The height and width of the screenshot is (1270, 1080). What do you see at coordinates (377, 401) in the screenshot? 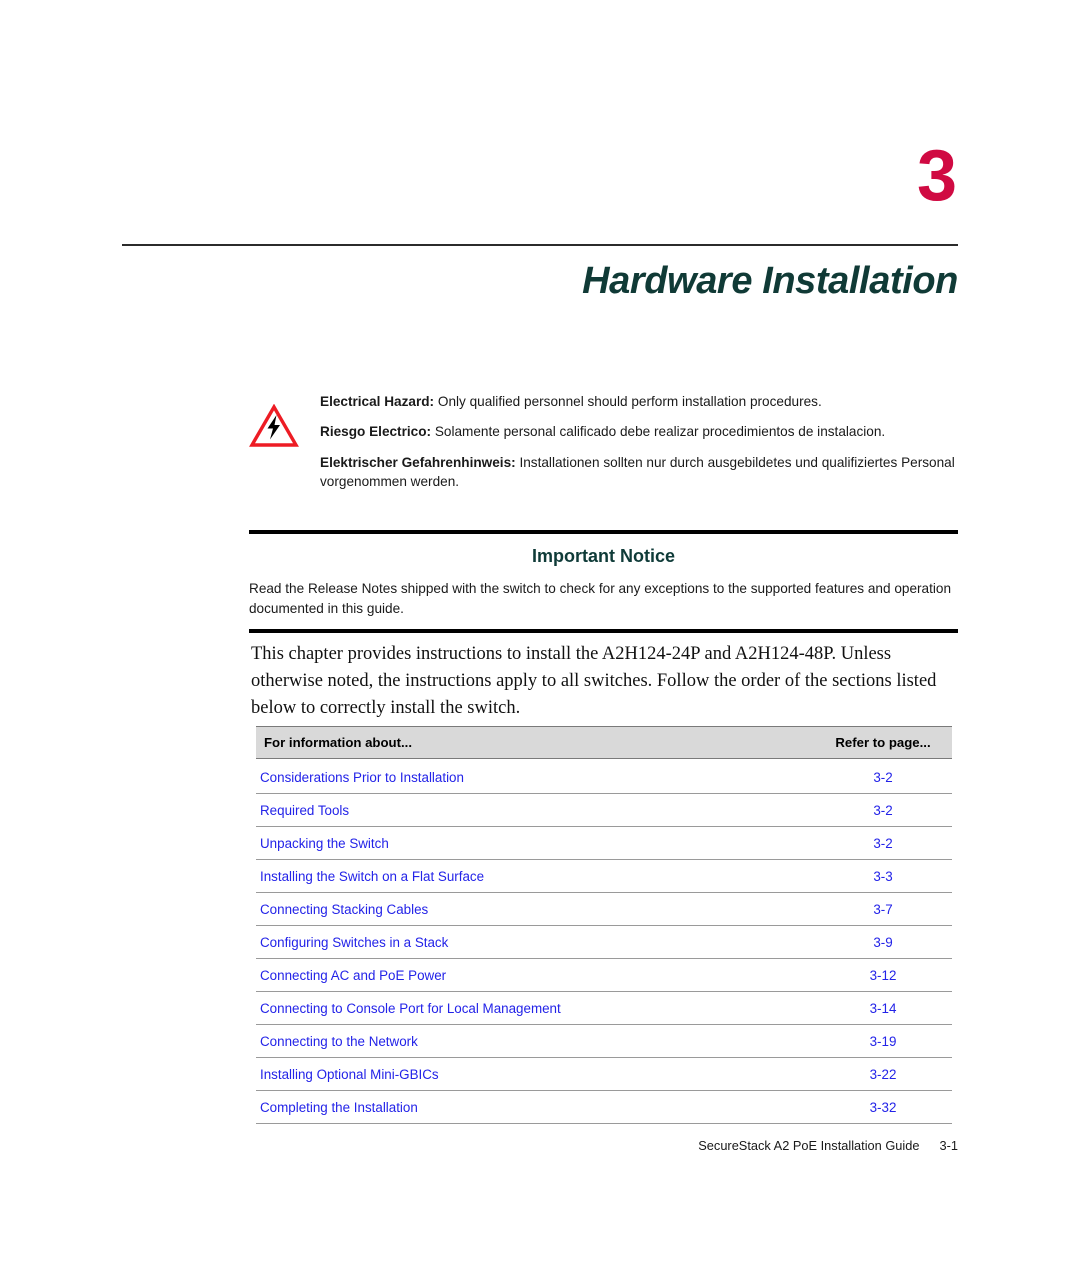
I see `hazard-label-english: Electrical Hazard:` at bounding box center [377, 401].